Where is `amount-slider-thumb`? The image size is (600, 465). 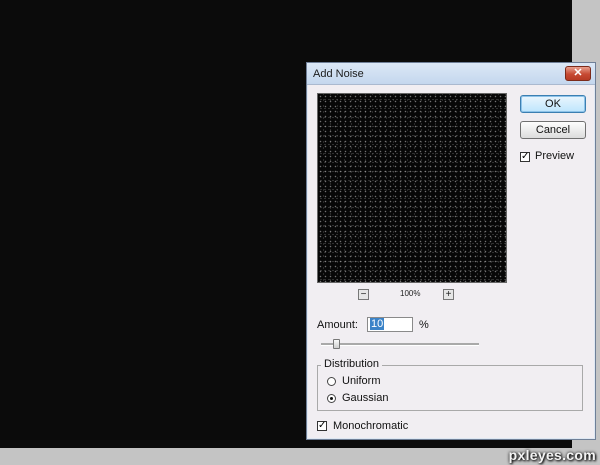 amount-slider-thumb is located at coordinates (337, 344).